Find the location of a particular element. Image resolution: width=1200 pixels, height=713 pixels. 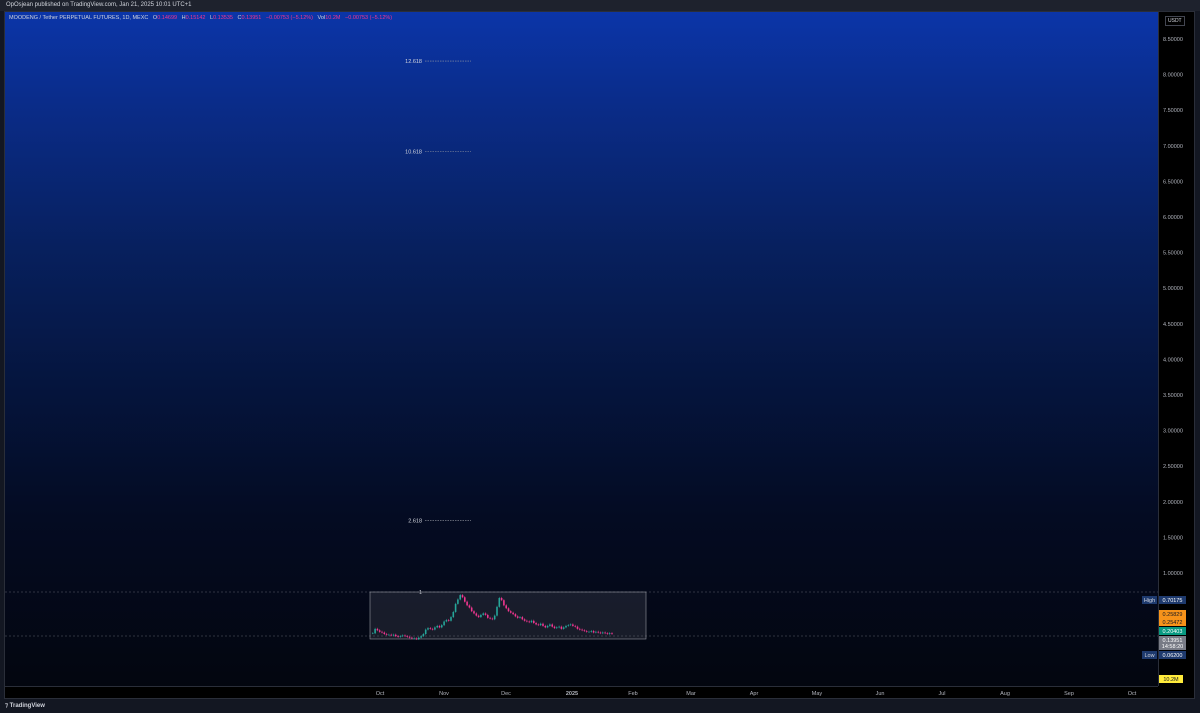

high-value: 0.15142 is located at coordinates (195, 18).